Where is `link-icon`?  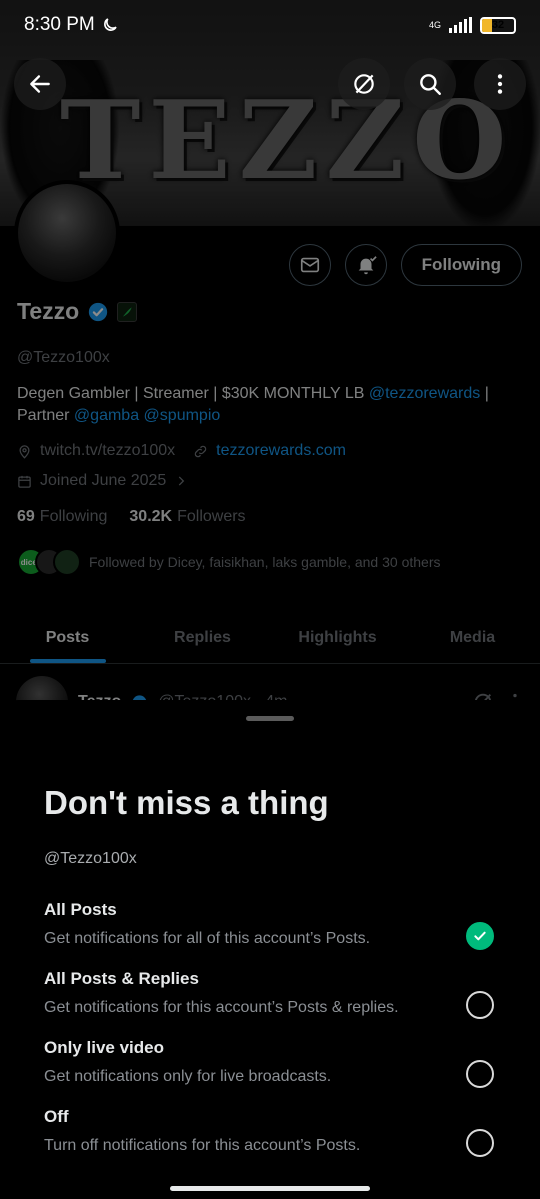 link-icon is located at coordinates (200, 451).